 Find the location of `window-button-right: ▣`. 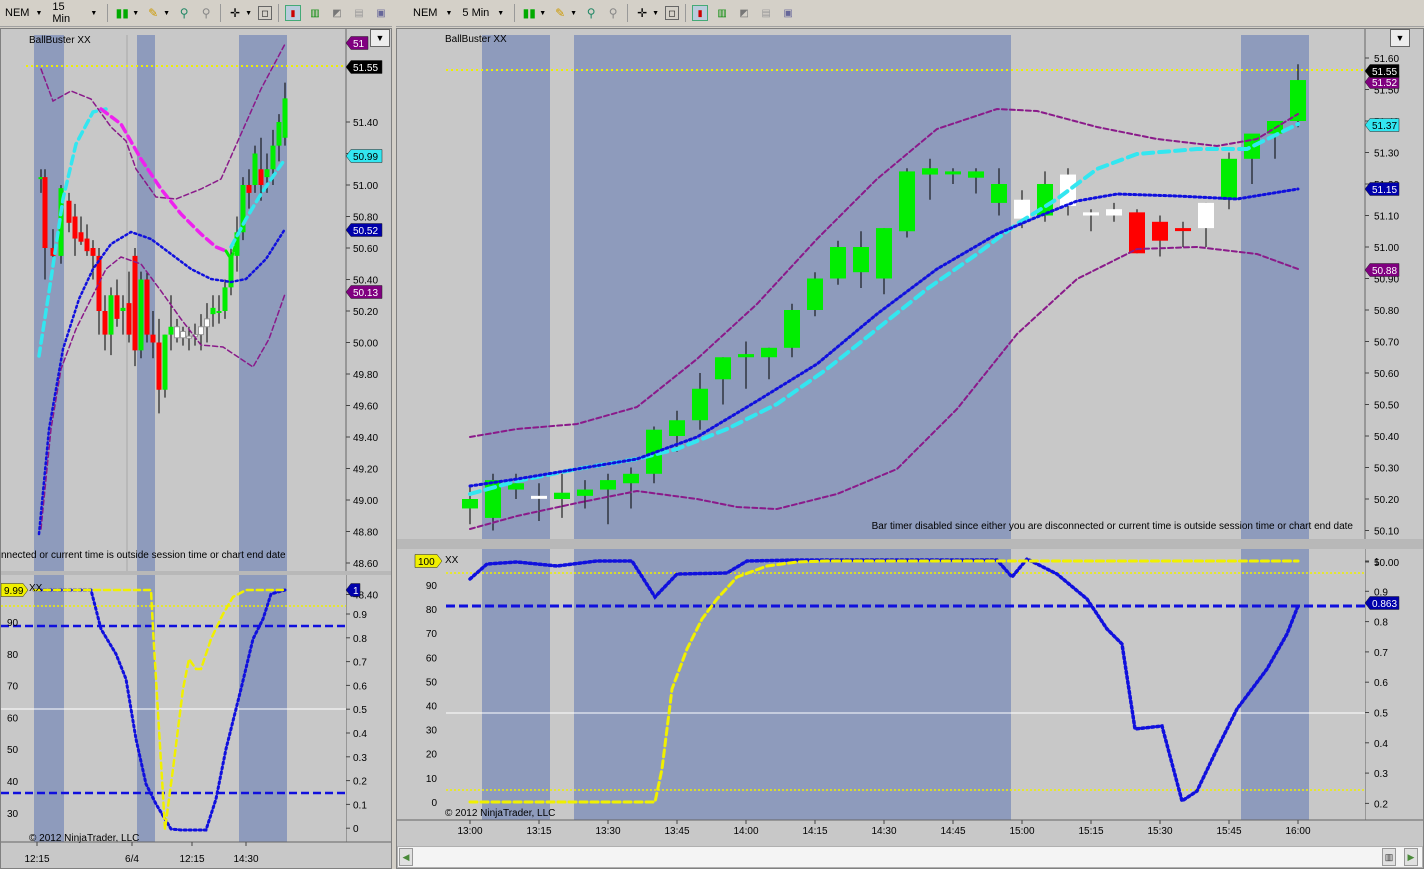

window-button-right: ▣ is located at coordinates (788, 13).